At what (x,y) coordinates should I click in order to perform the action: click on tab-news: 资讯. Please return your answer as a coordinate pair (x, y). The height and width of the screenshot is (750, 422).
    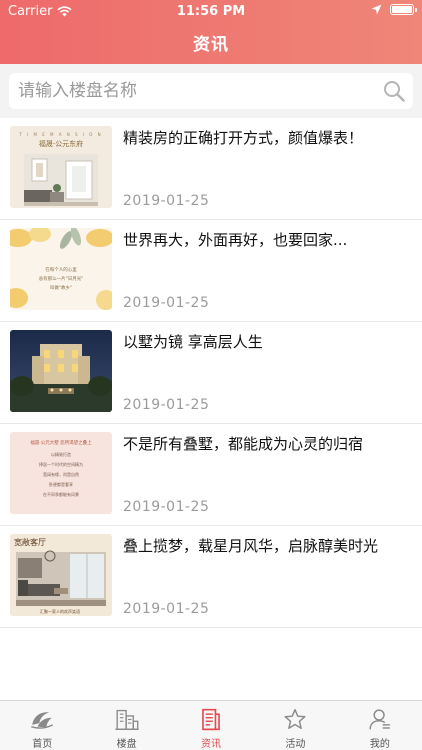
    Looking at the image, I should click on (211, 725).